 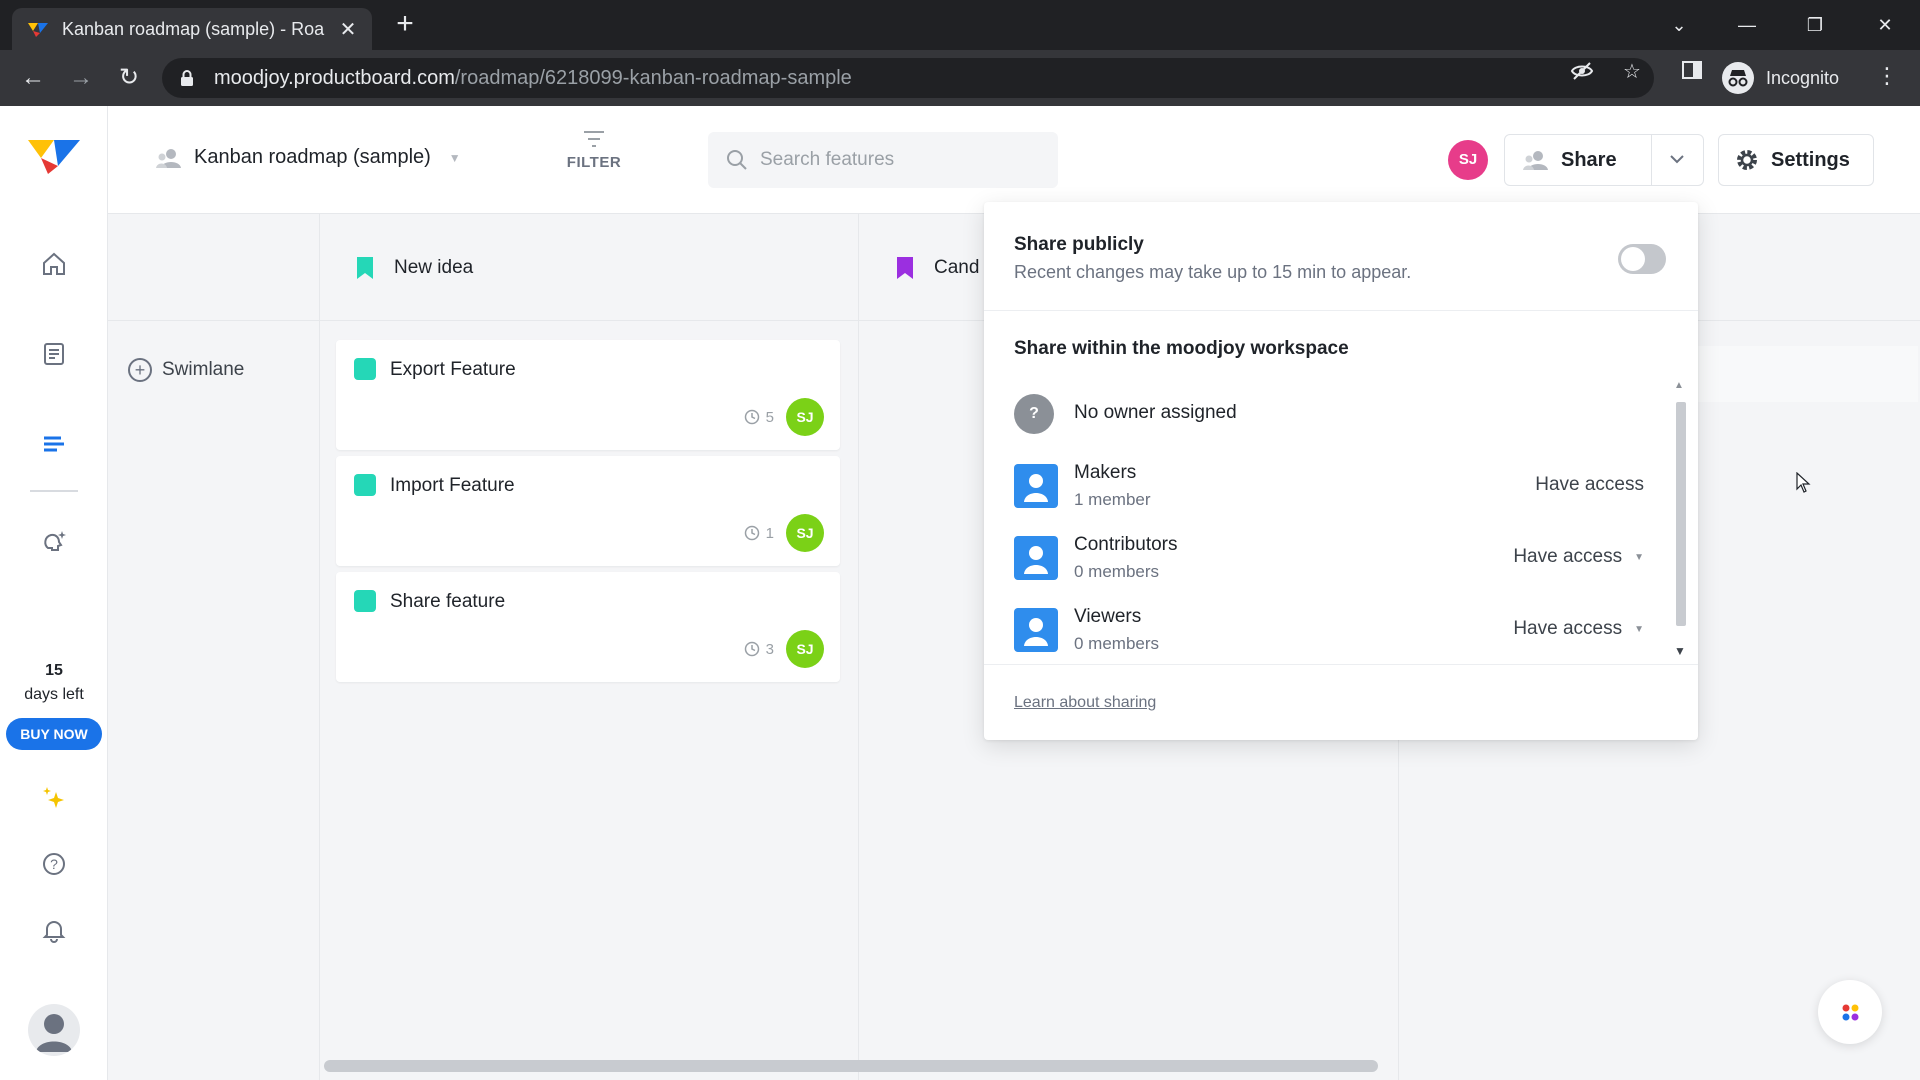 What do you see at coordinates (588, 511) in the screenshot?
I see `feature-card: Import Feature 1 SJ` at bounding box center [588, 511].